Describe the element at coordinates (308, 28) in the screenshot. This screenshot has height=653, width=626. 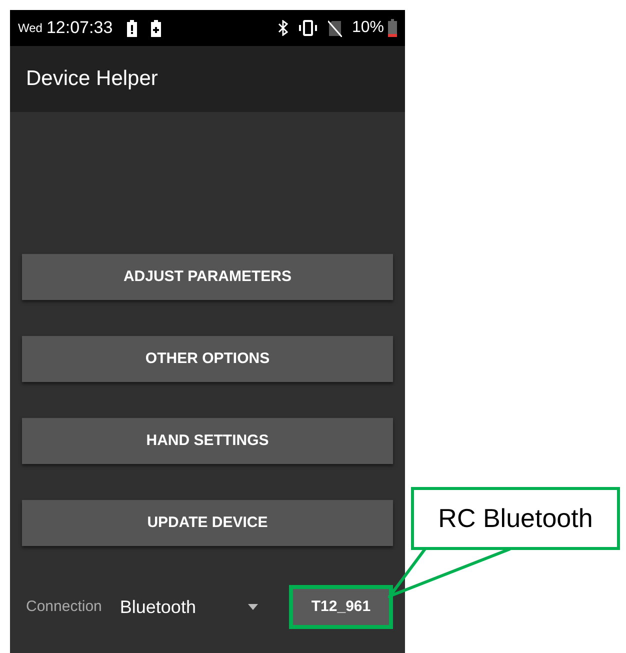
I see `vibrate-icon` at that location.